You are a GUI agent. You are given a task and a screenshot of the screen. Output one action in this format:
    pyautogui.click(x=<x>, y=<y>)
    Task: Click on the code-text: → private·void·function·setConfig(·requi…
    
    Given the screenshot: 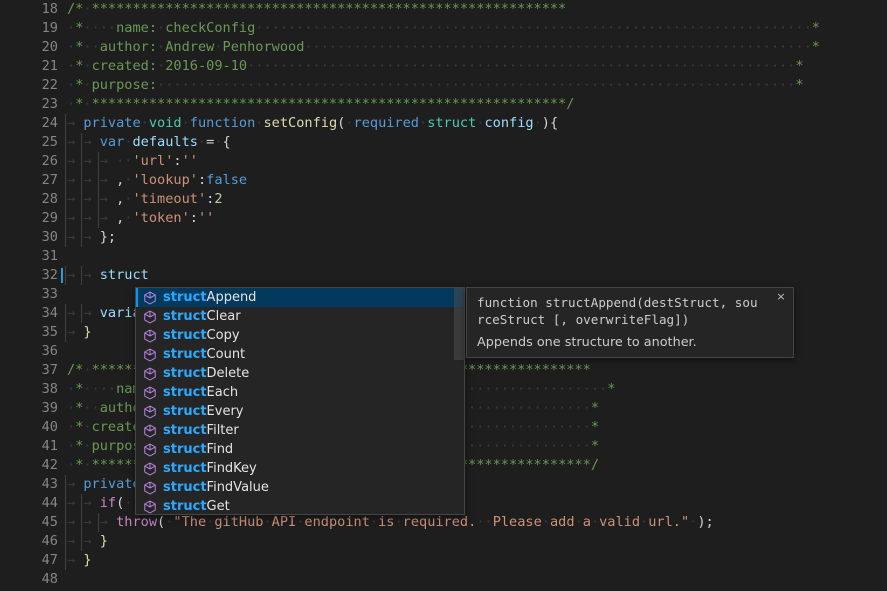 What is the action you would take?
    pyautogui.click(x=313, y=123)
    